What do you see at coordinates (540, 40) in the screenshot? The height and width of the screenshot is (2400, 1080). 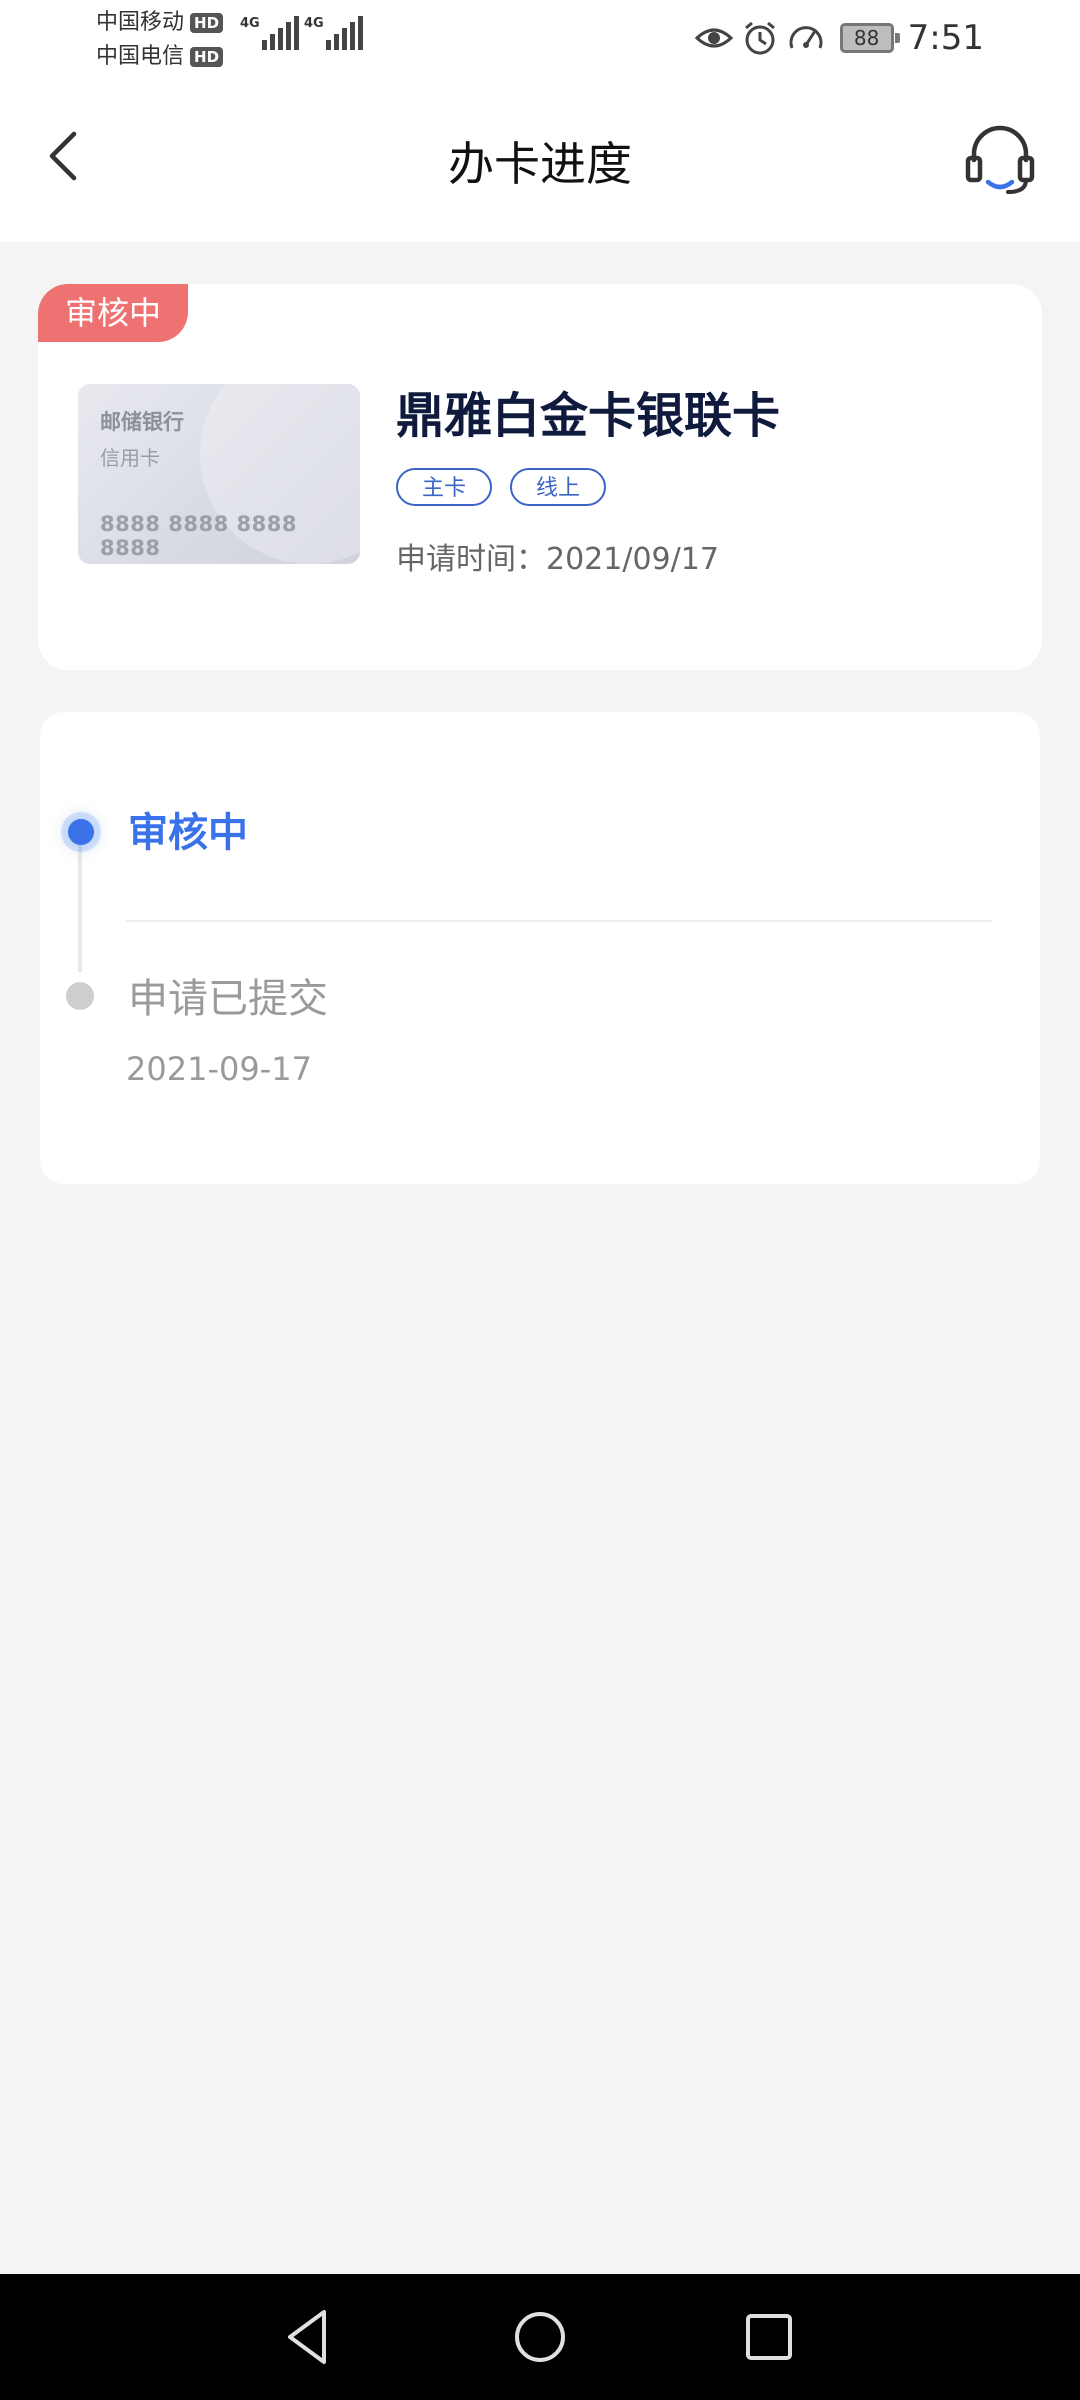 I see `status-bar: 中国移动 HD 中国电信 HD 4G 4G 88 7:51` at bounding box center [540, 40].